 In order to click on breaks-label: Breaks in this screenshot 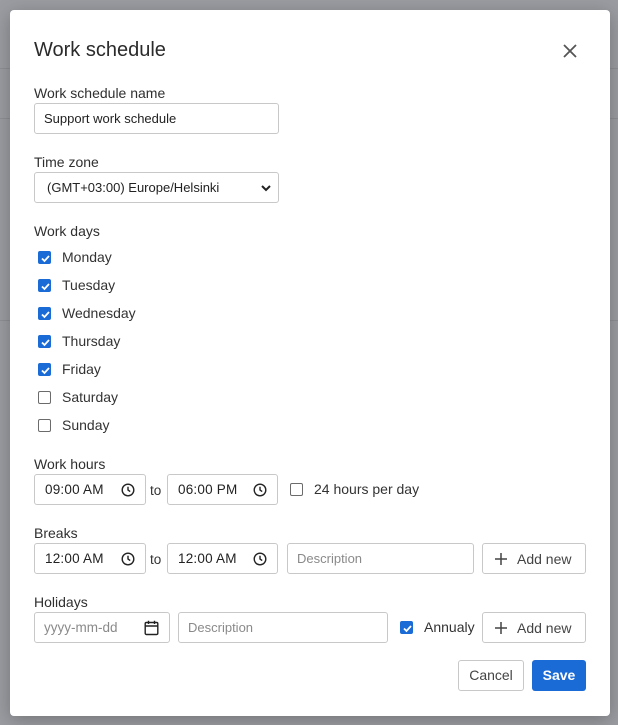, I will do `click(56, 533)`.